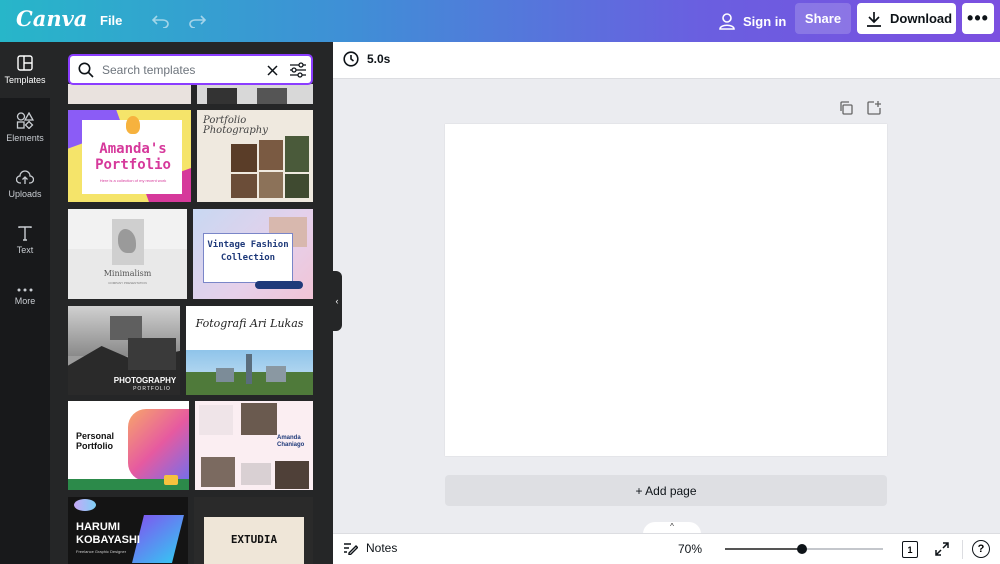  I want to click on zoom-level: 70%, so click(690, 549).